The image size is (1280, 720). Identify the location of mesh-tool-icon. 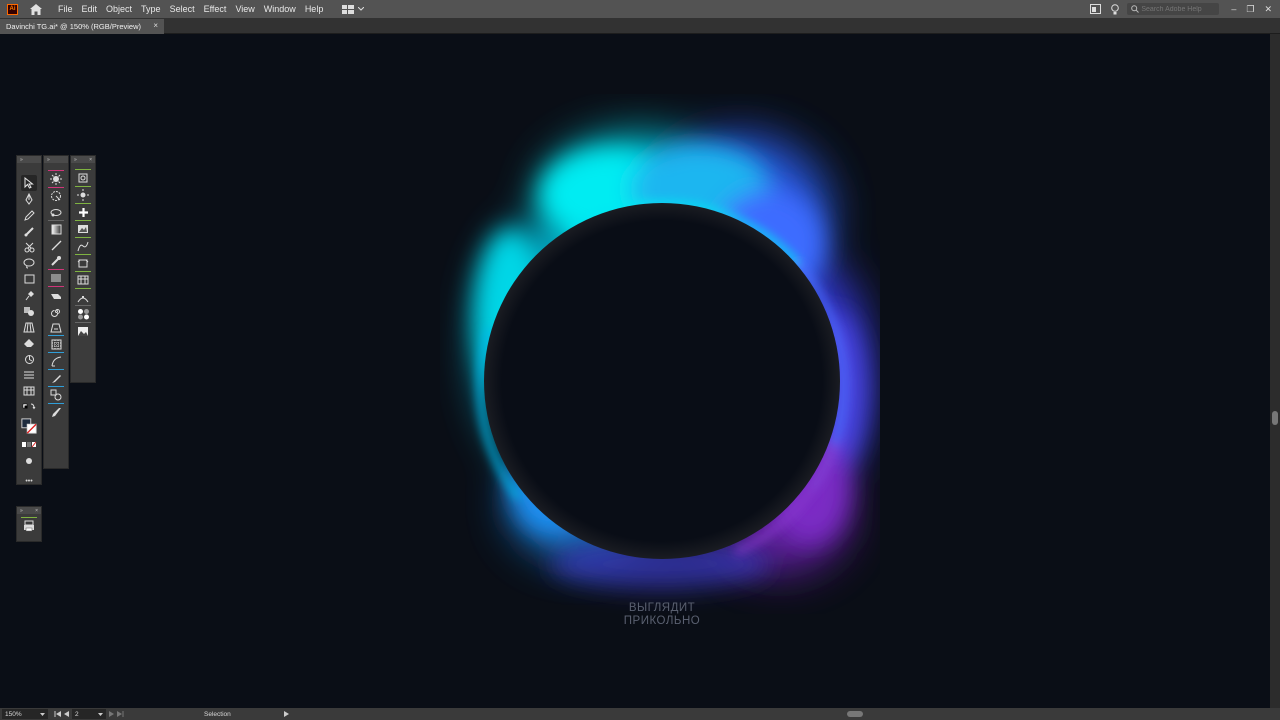
(56, 344).